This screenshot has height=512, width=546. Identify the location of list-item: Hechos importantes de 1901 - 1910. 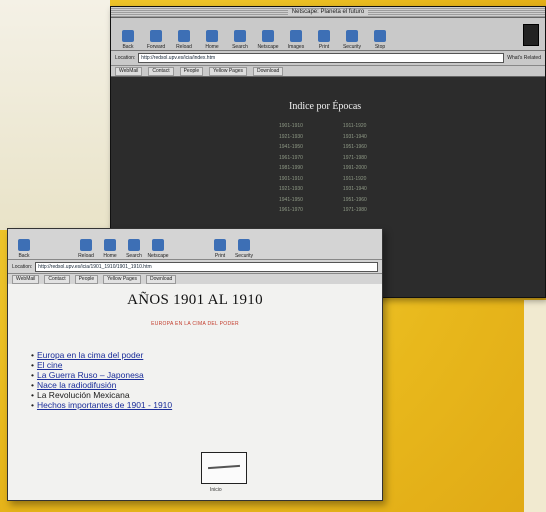
(101, 405).